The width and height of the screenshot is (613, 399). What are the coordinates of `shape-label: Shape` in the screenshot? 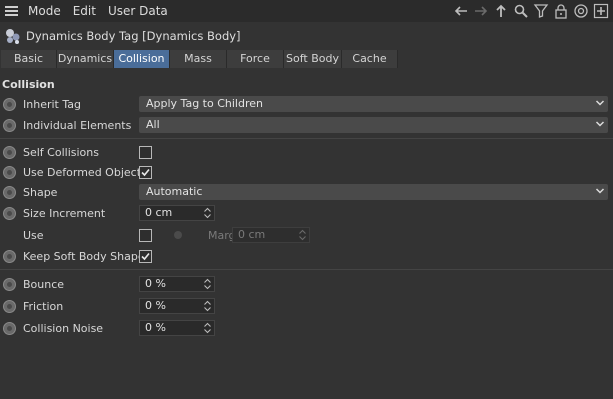 It's located at (40, 192).